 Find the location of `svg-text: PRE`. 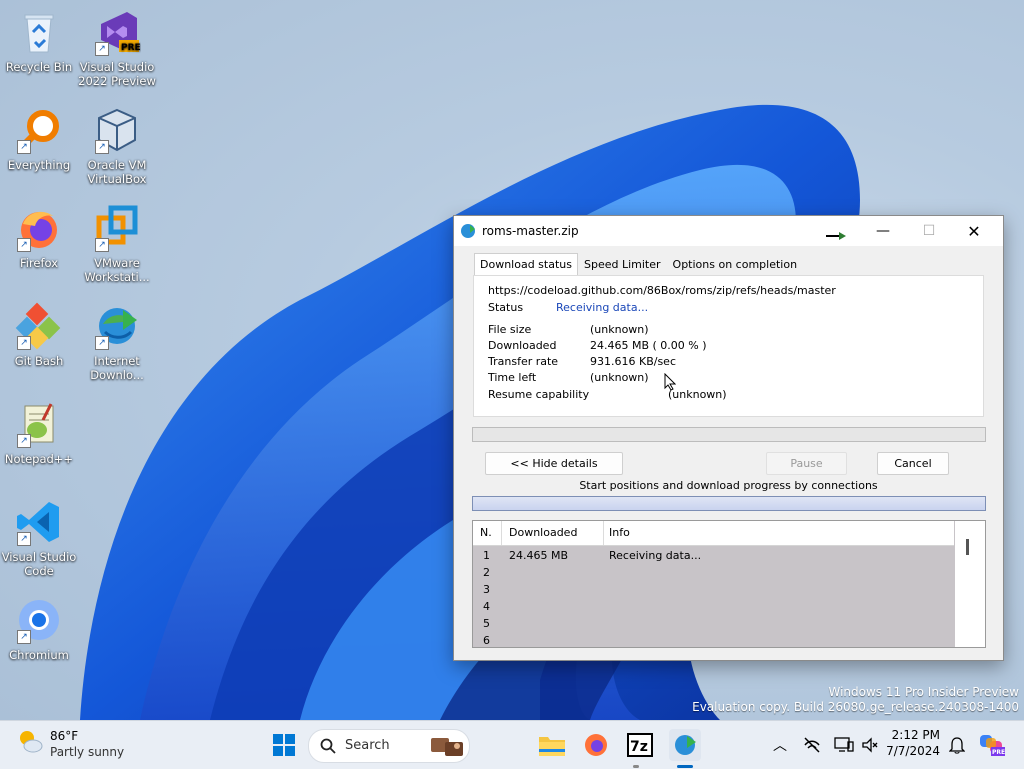

svg-text: PRE is located at coordinates (131, 48).